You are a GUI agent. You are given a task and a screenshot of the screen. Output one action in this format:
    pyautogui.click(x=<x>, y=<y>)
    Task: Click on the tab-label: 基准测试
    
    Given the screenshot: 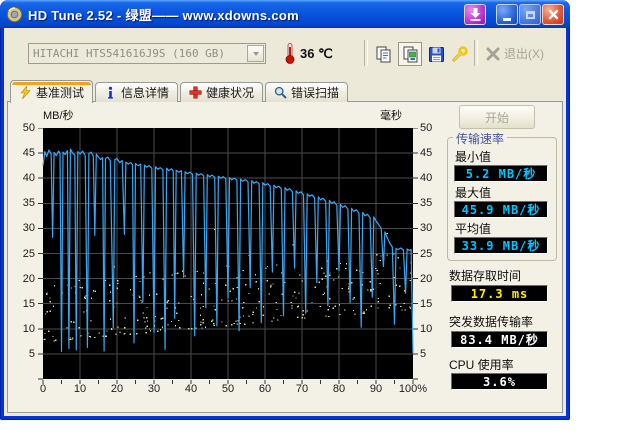 What is the action you would take?
    pyautogui.click(x=60, y=92)
    